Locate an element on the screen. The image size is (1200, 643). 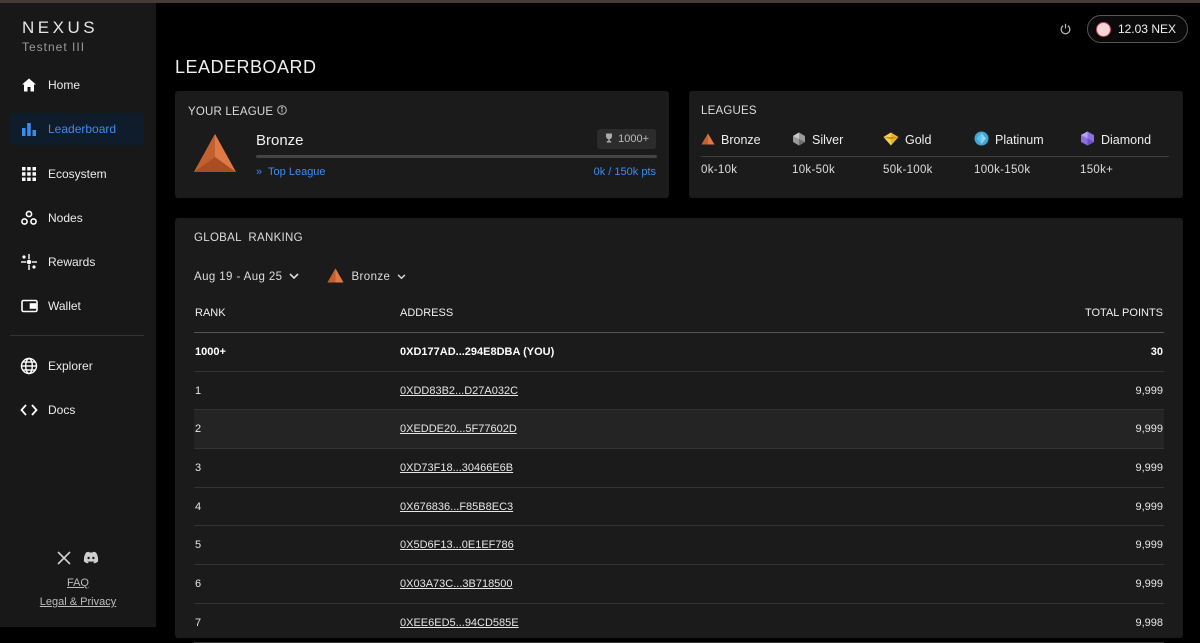
league-progress-bar is located at coordinates (456, 156).